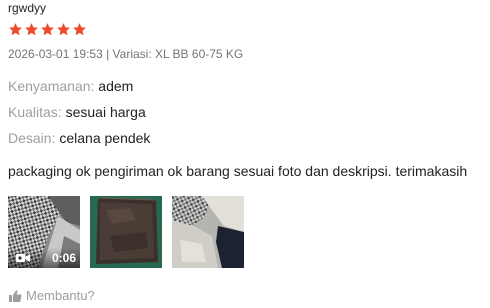 This screenshot has height=308, width=490. I want to click on reviewer-username: rgwdyy, so click(27, 8).